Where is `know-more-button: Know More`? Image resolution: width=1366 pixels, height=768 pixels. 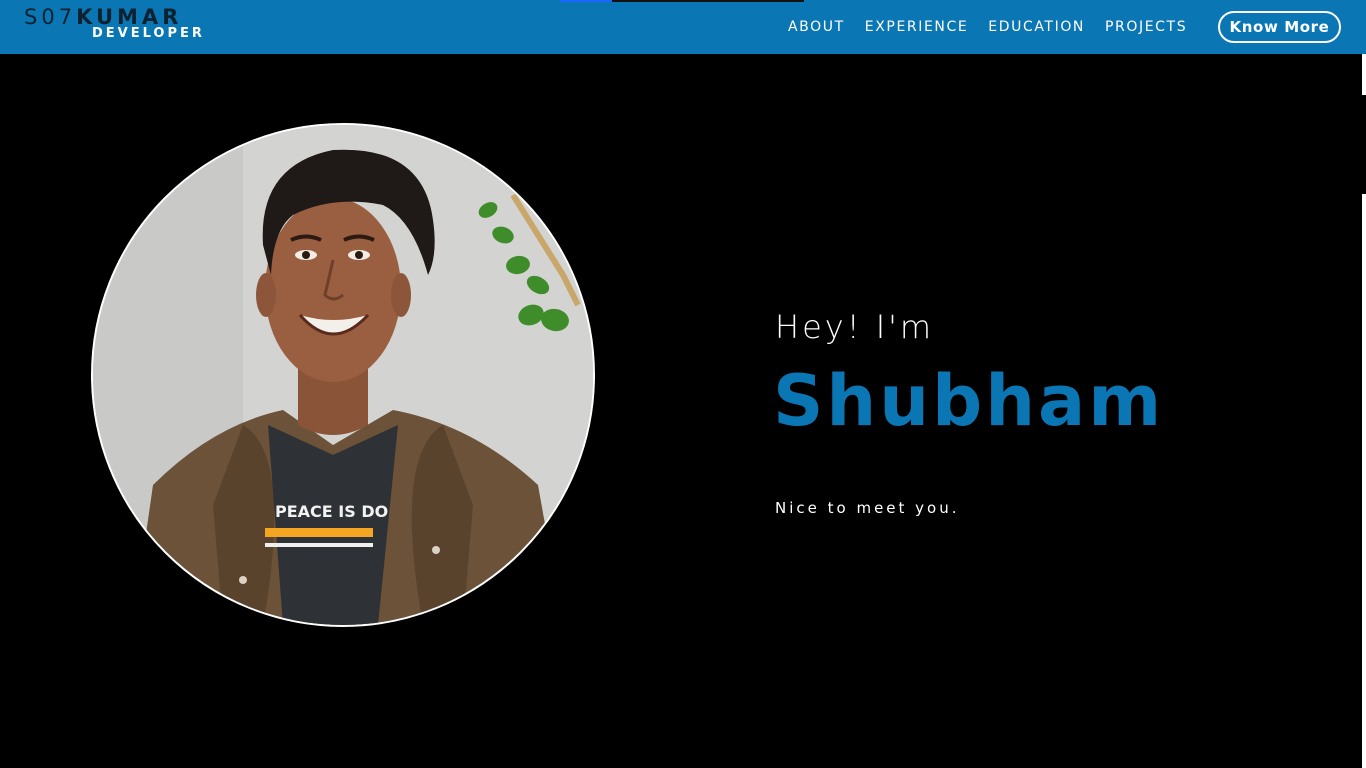 know-more-button: Know More is located at coordinates (1279, 27).